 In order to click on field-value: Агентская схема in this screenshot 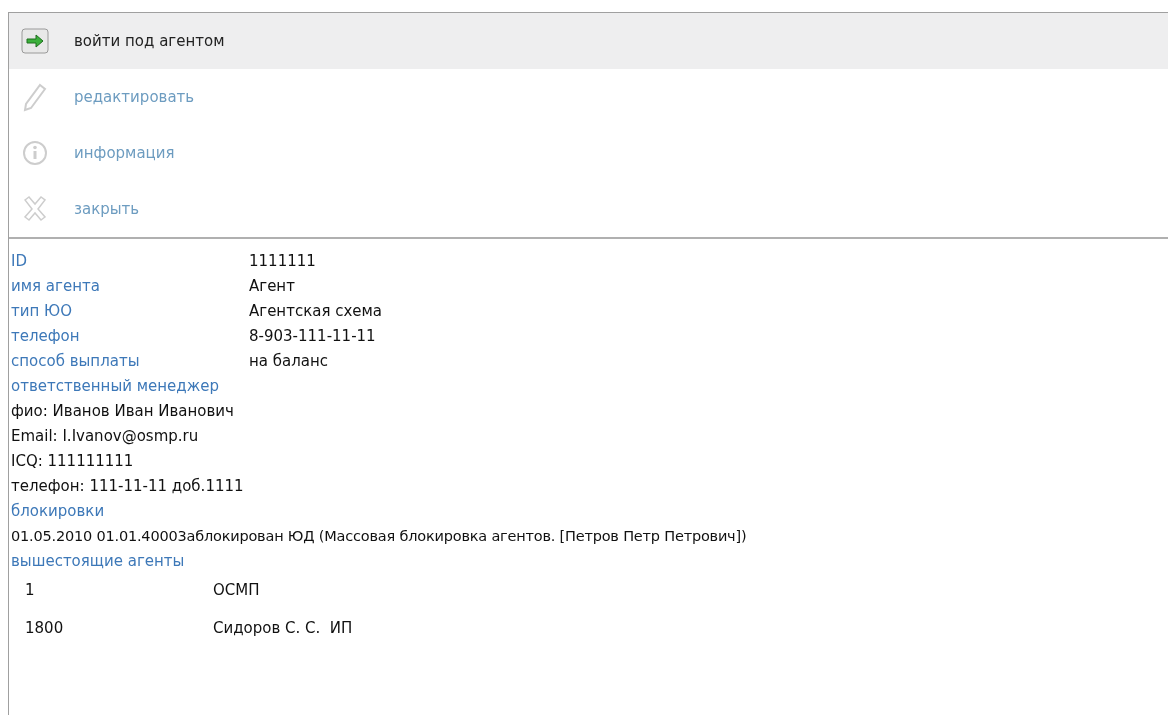, I will do `click(316, 311)`.